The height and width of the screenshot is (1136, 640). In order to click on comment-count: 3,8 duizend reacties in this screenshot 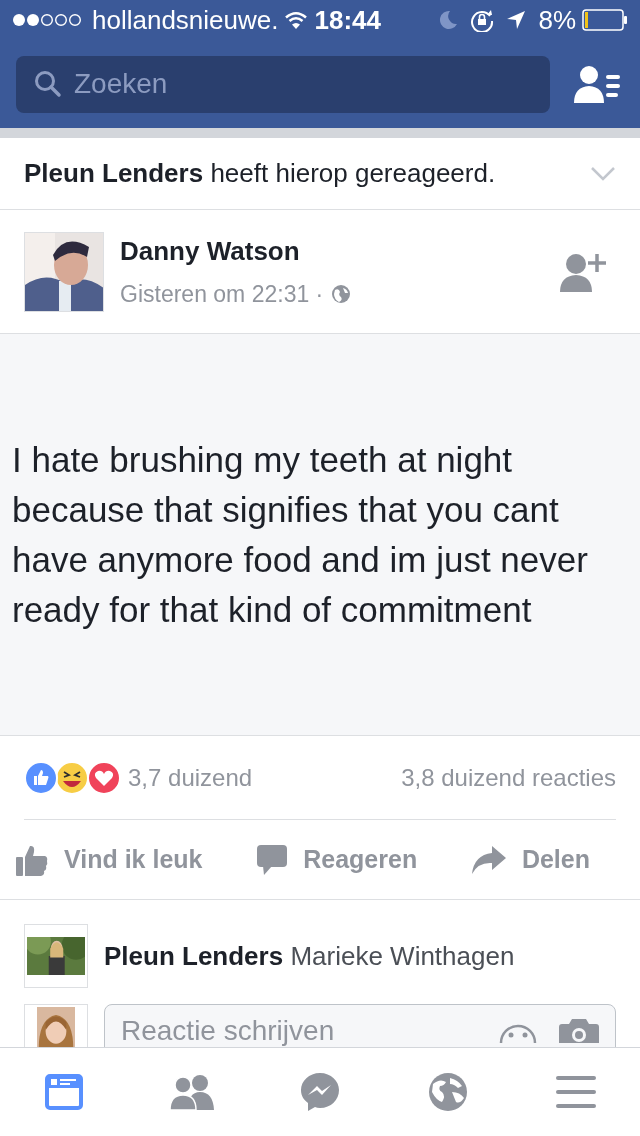, I will do `click(508, 777)`.